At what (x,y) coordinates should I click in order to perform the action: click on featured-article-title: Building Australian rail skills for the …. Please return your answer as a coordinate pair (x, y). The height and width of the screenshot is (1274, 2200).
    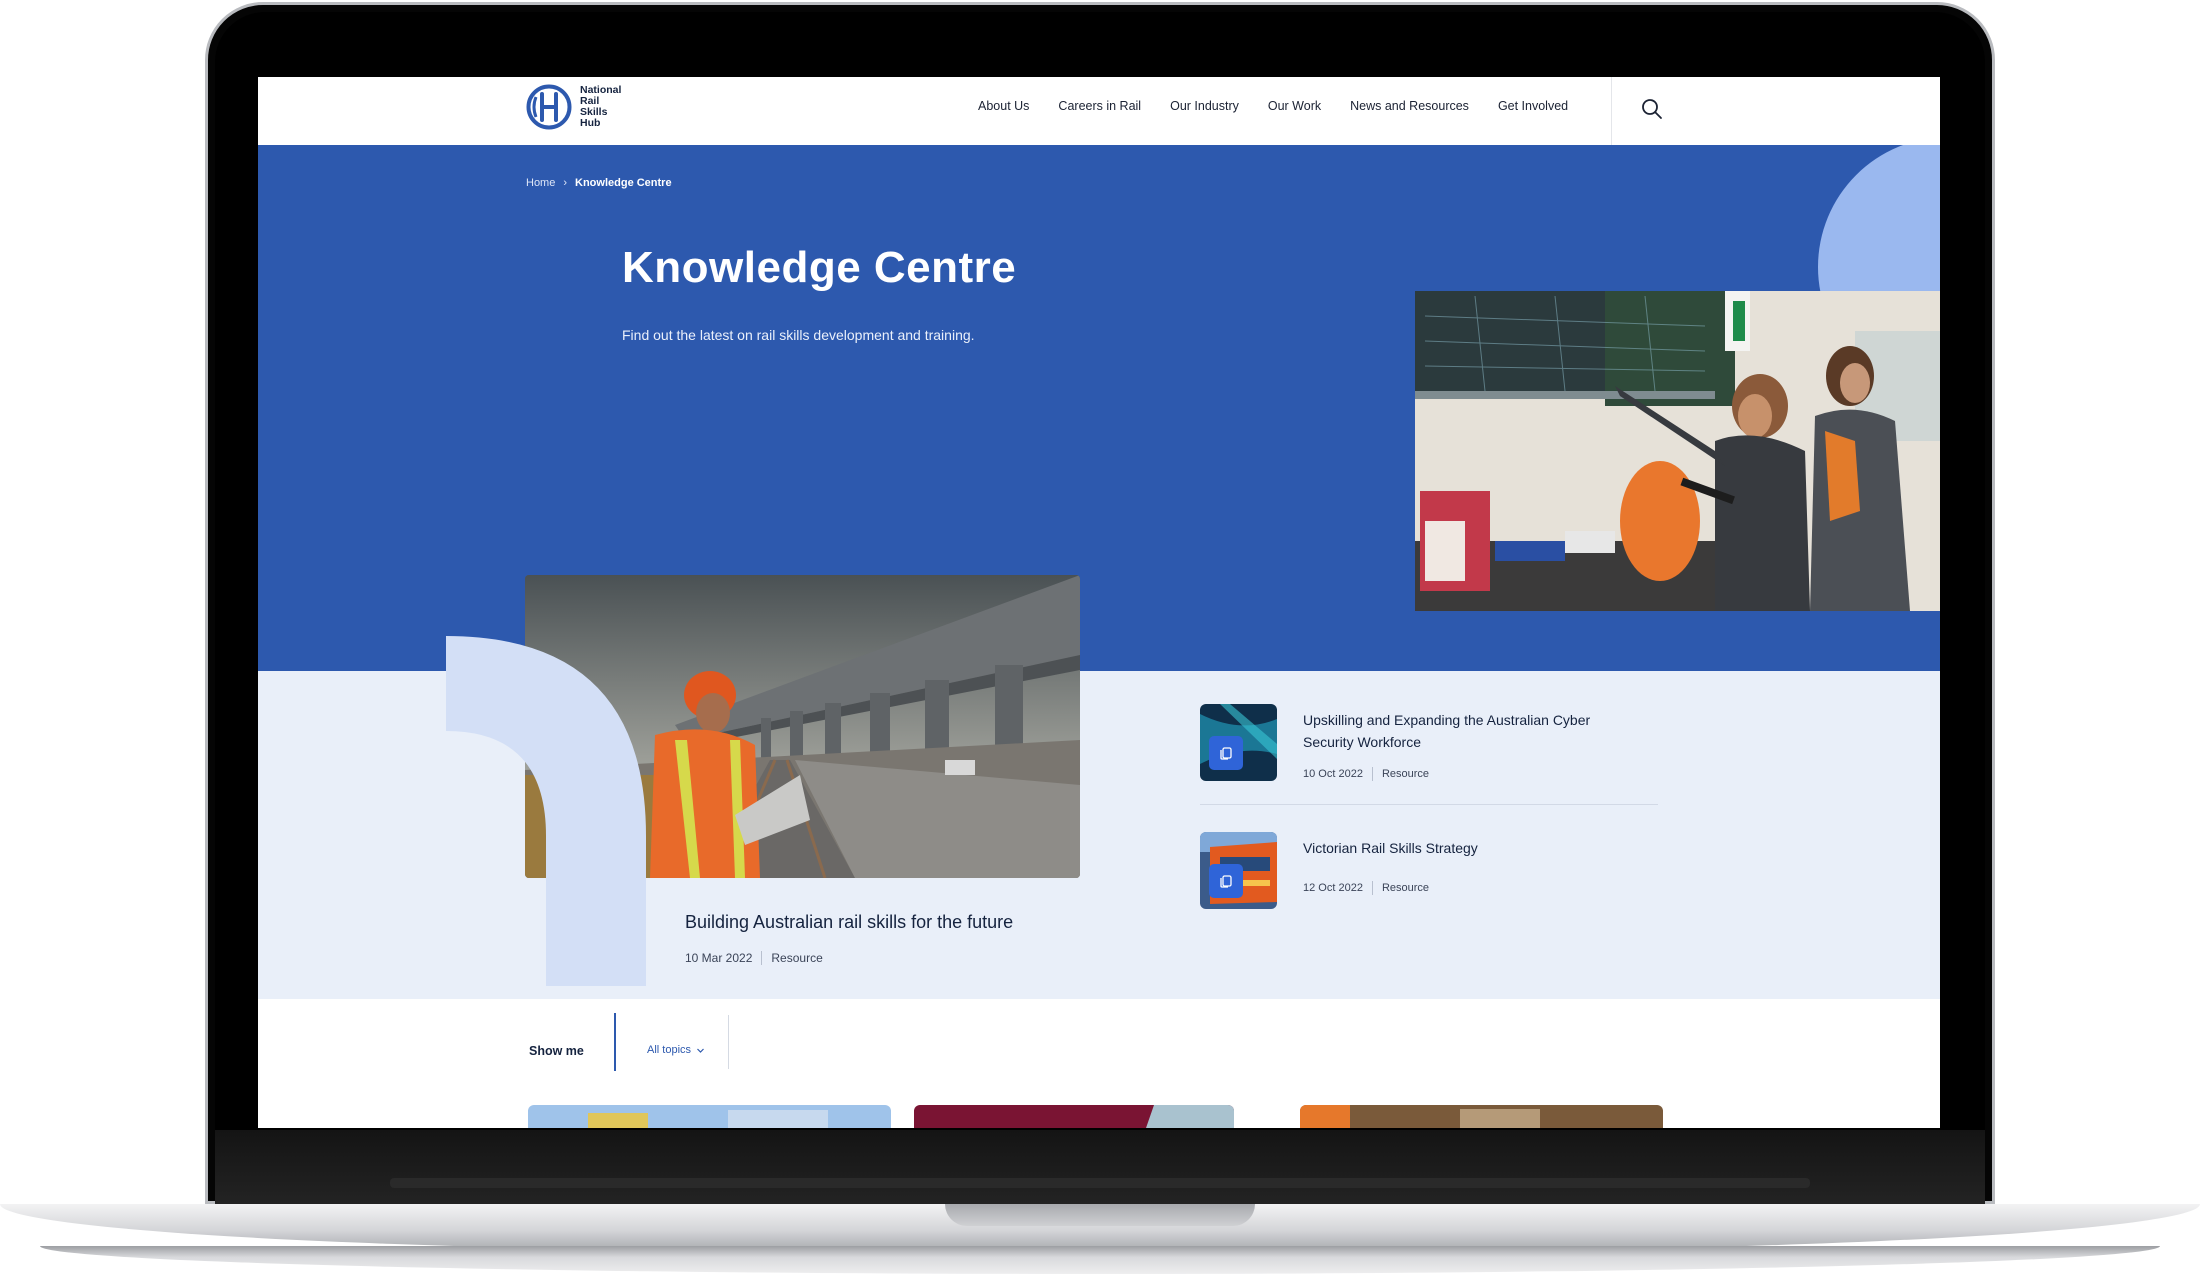
    Looking at the image, I should click on (849, 922).